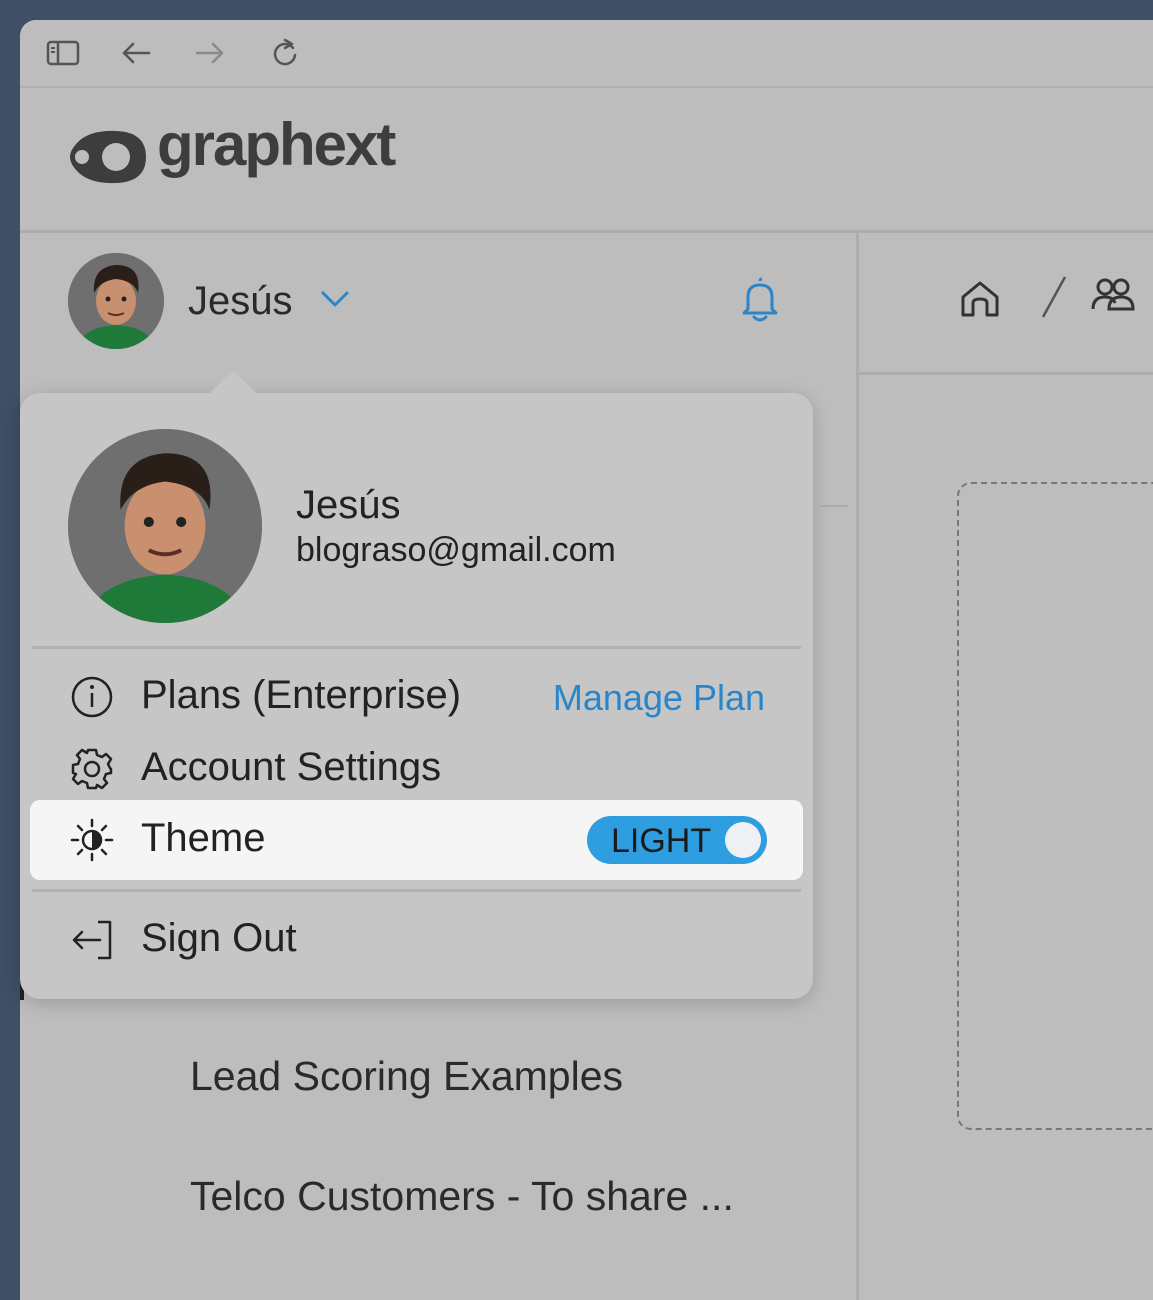  Describe the element at coordinates (92, 769) in the screenshot. I see `gear-icon` at that location.